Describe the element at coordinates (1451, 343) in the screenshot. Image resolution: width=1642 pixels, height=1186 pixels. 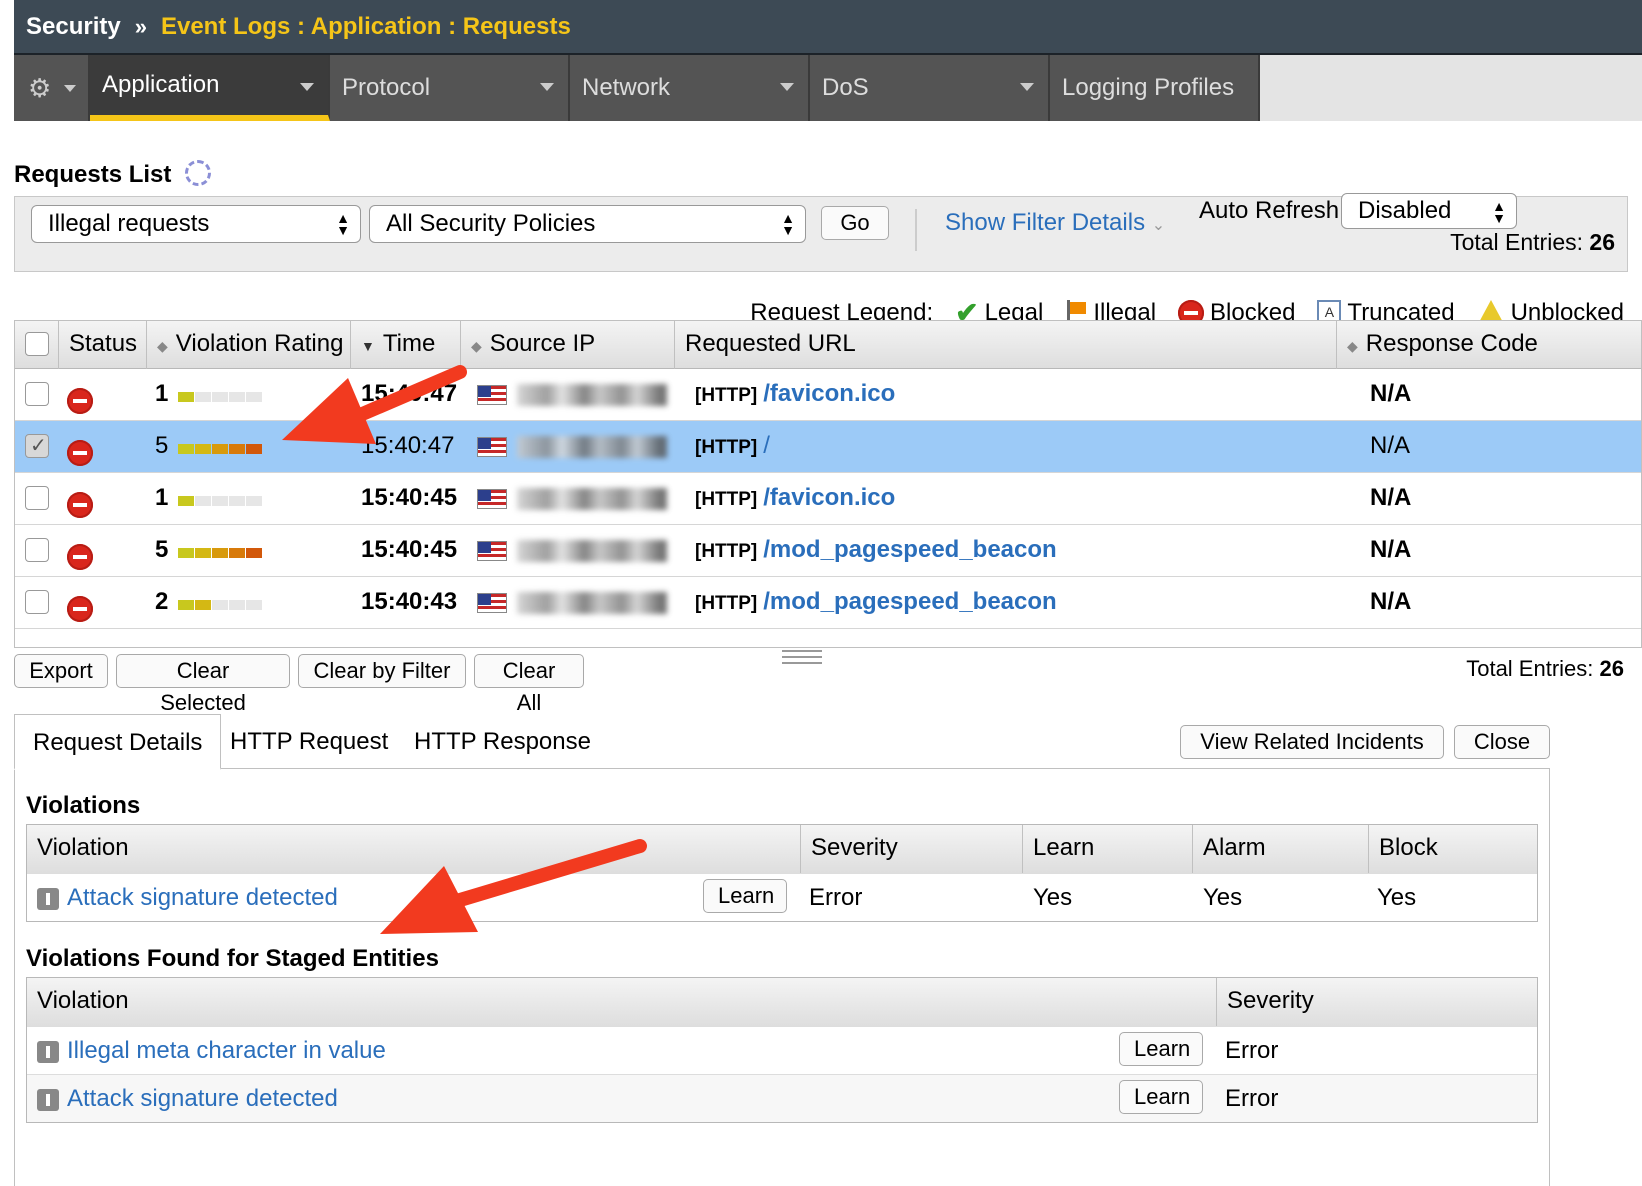
I see `header-label: Response Code` at that location.